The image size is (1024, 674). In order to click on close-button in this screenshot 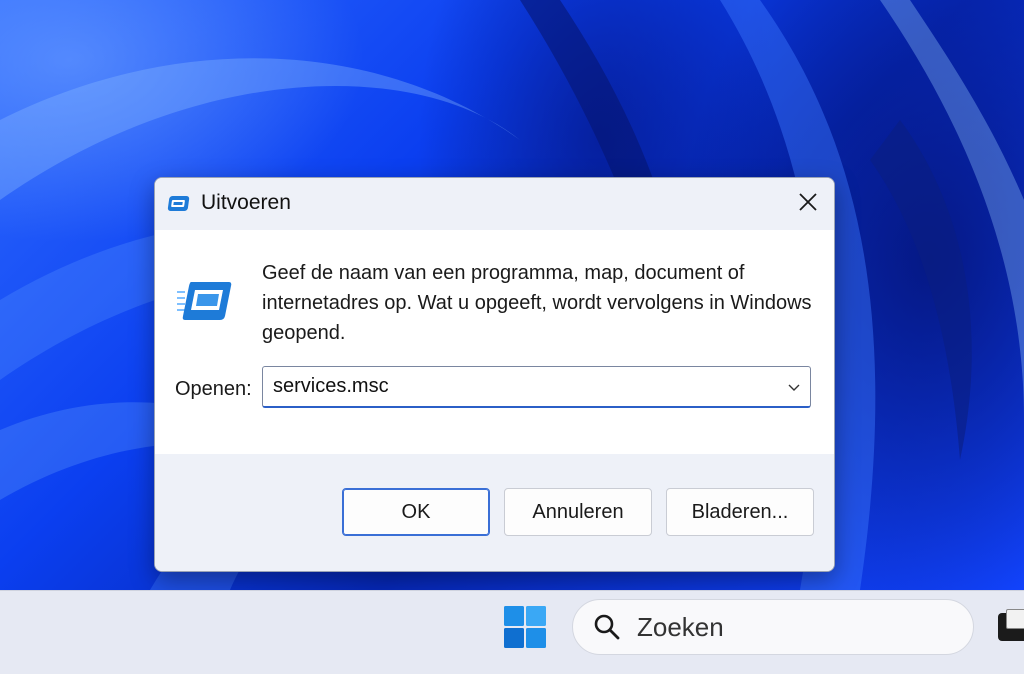, I will do `click(808, 204)`.